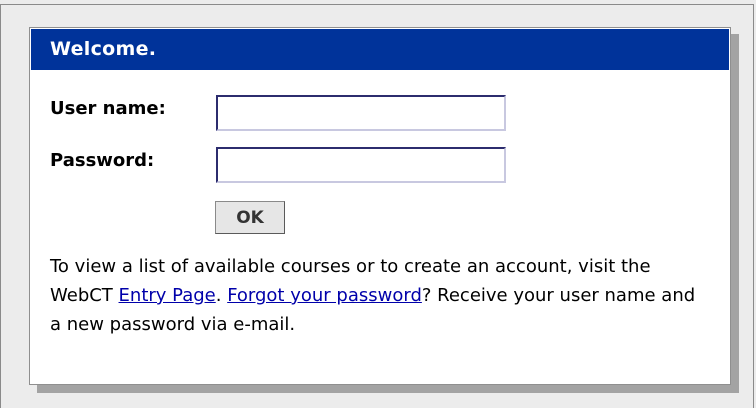  I want to click on ok-button: OK, so click(250, 217).